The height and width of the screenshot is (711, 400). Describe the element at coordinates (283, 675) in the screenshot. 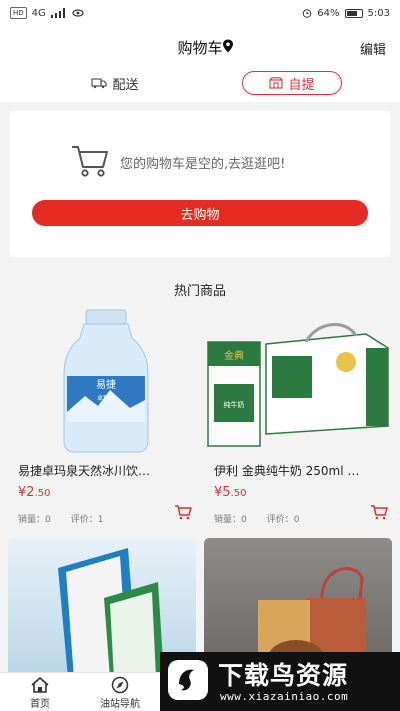

I see `watermark-title: 下载鸟资源` at that location.